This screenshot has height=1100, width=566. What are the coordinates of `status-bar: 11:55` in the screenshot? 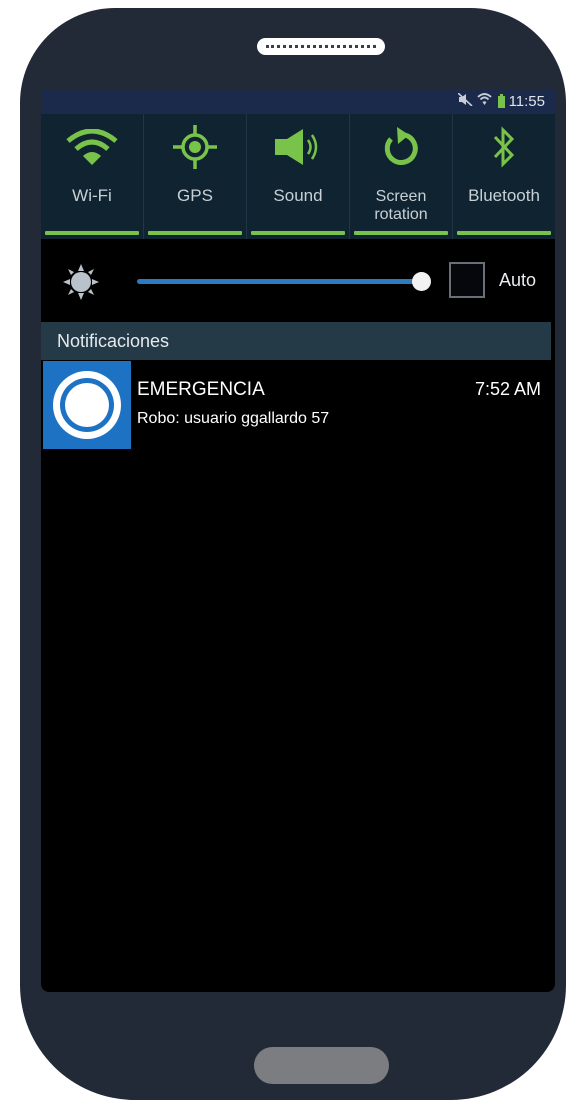 It's located at (298, 101).